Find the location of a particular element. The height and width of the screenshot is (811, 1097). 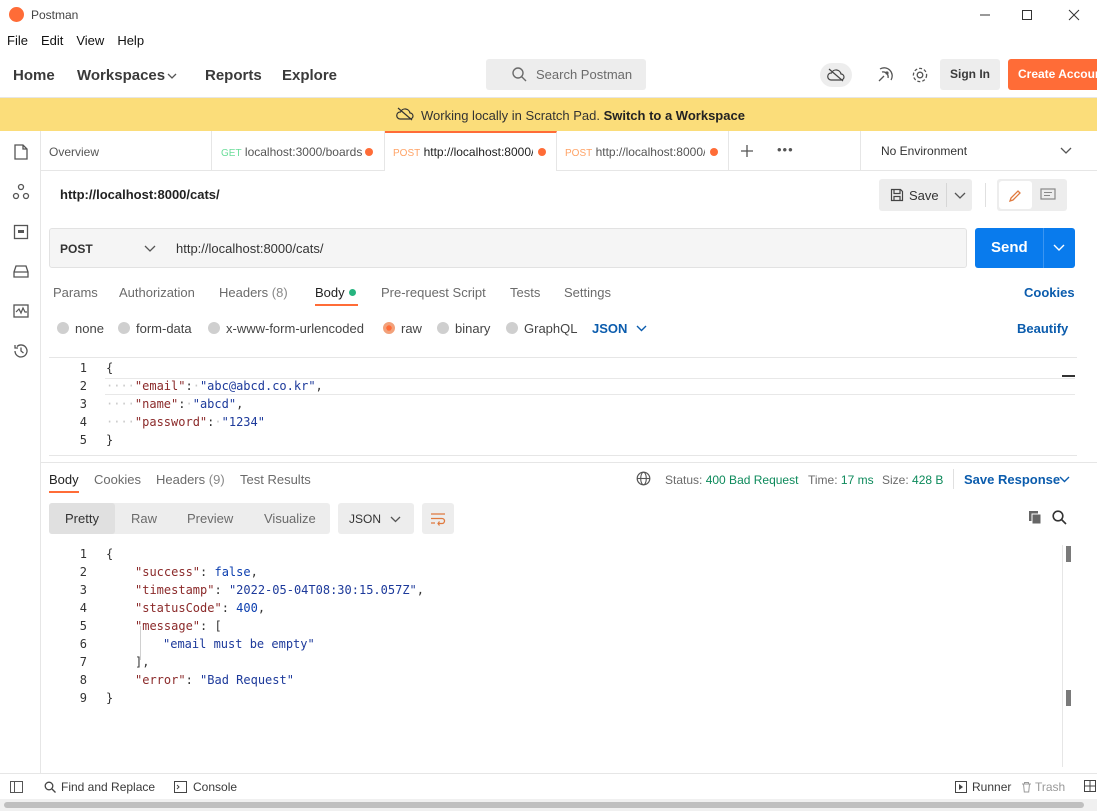

response-status: Status: 400 Bad Request is located at coordinates (732, 480).